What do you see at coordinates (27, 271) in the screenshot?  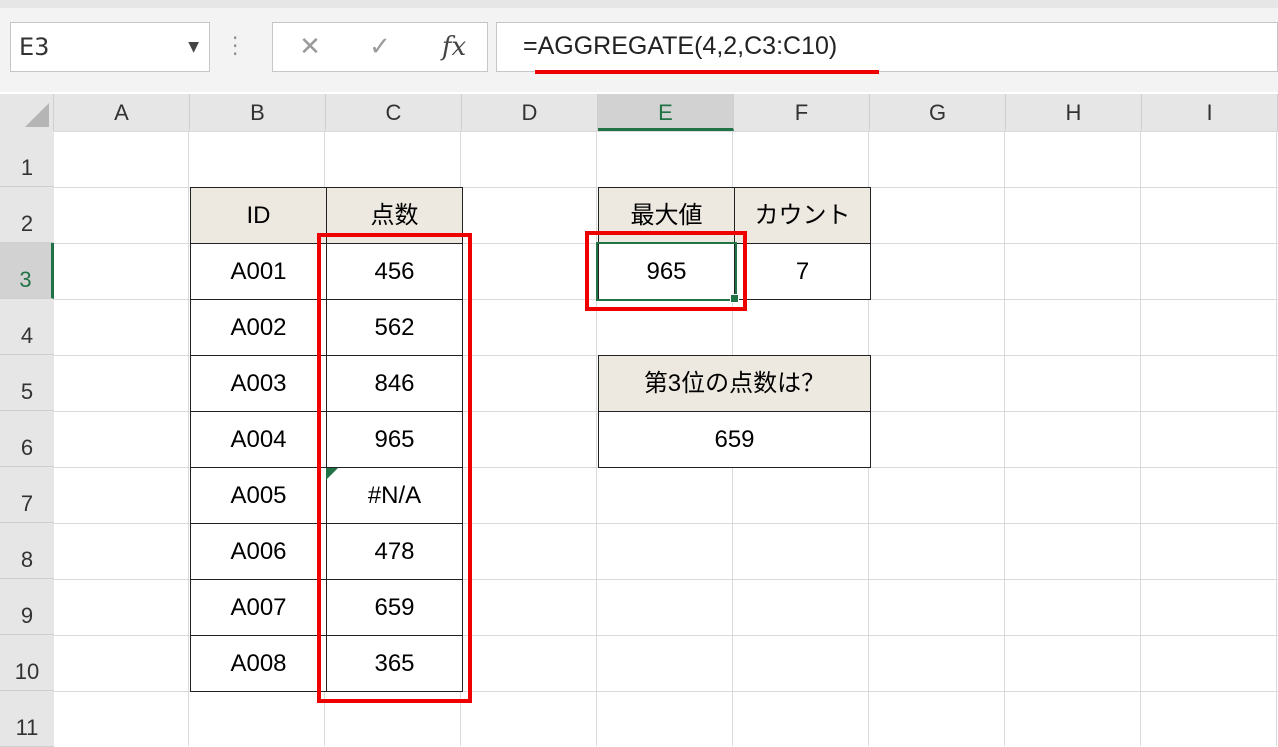 I see `row-header-3: 3` at bounding box center [27, 271].